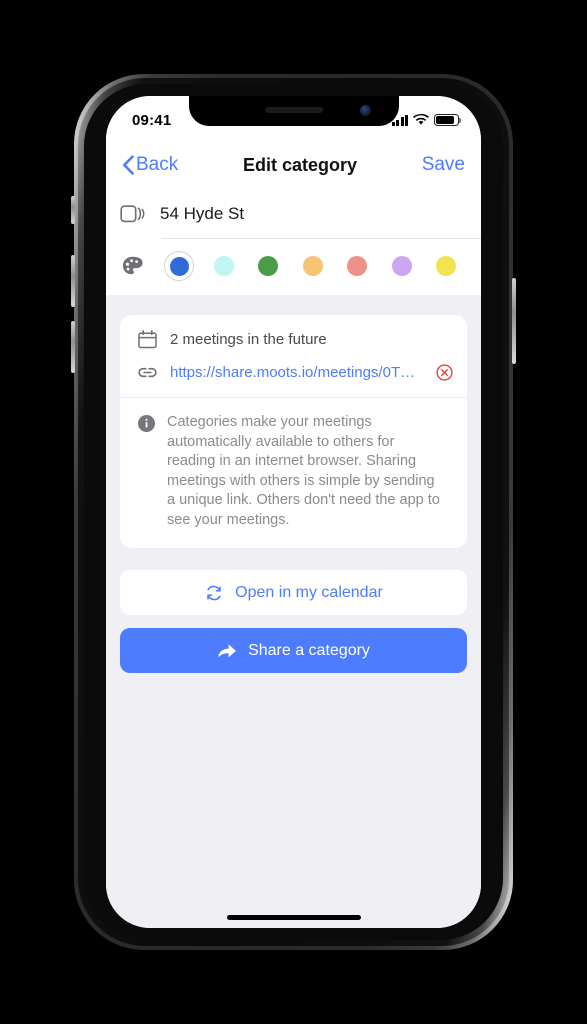 This screenshot has height=1024, width=587. I want to click on category-settings-card: 54 Hyde St, so click(293, 242).